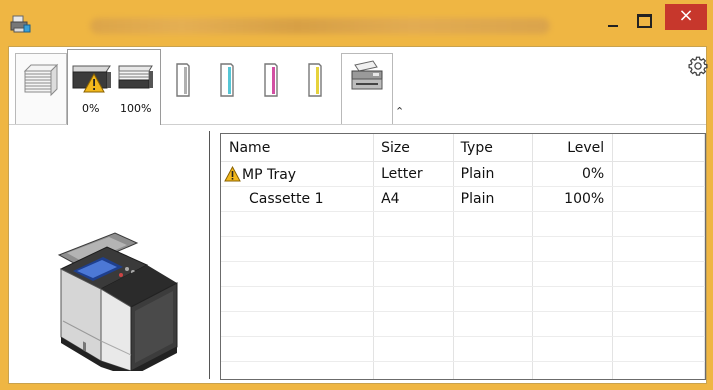 Image resolution: width=713 pixels, height=390 pixels. I want to click on printer-app-icon, so click(21, 24).